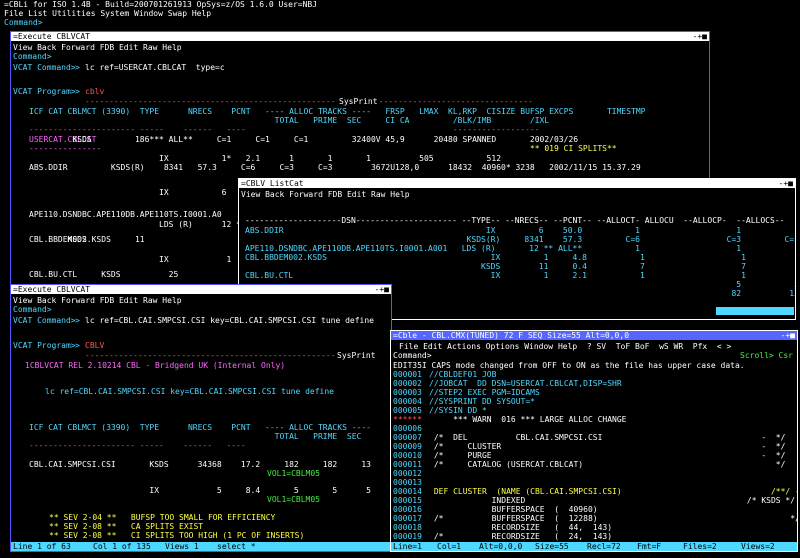 Image resolution: width=800 pixels, height=558 pixels. I want to click on sysprint-label: SysPrint, so click(356, 355).